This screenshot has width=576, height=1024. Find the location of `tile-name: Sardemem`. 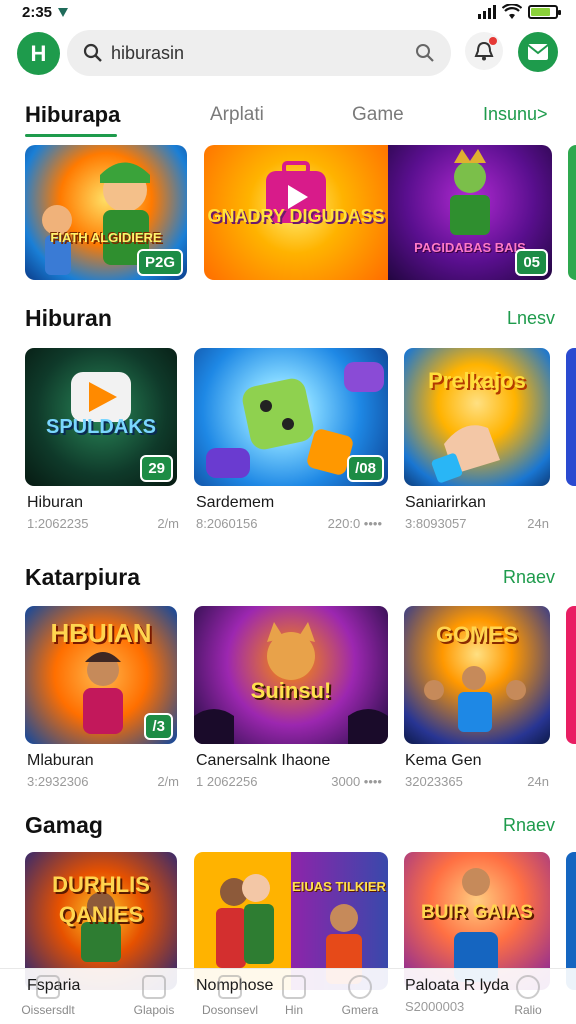

tile-name: Sardemem is located at coordinates (235, 502).